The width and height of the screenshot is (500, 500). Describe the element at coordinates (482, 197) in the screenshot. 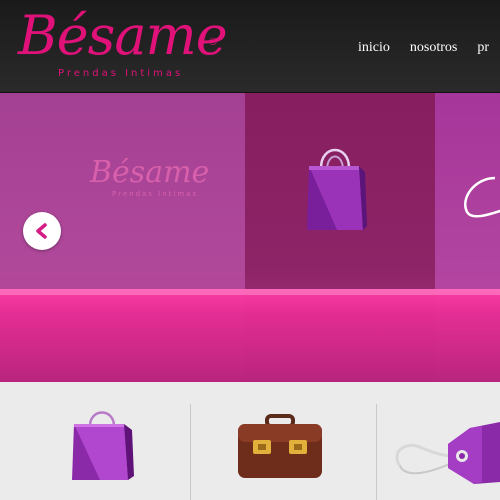

I see `swirl-decoration` at that location.